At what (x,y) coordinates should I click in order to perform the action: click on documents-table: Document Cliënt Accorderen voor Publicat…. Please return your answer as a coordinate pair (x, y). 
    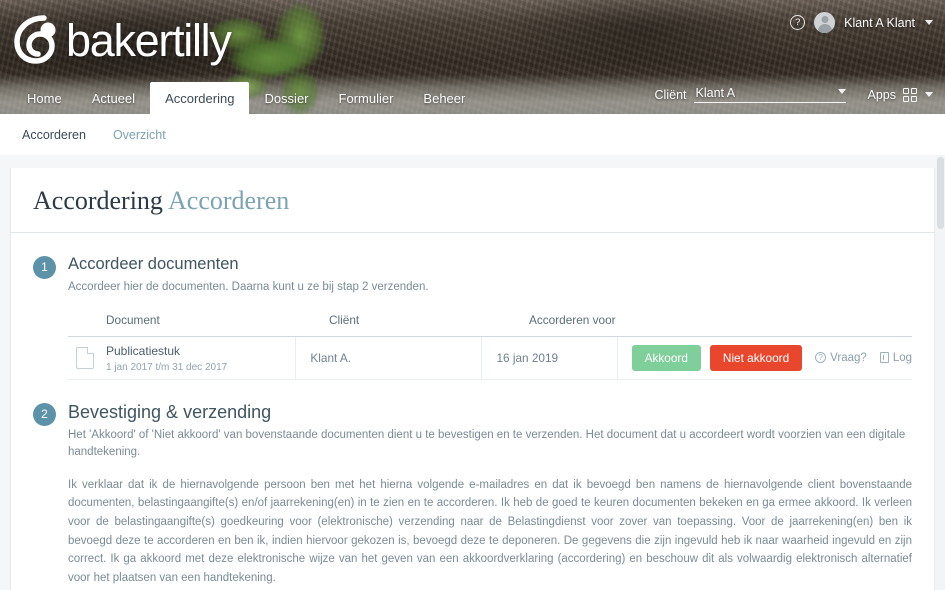
    Looking at the image, I should click on (490, 346).